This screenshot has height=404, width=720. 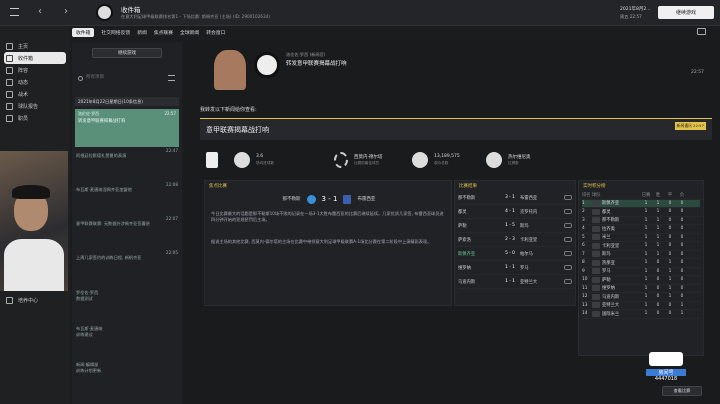 I want to click on result-row: 萨勒 1 - 5 斯玛, so click(x=515, y=226).